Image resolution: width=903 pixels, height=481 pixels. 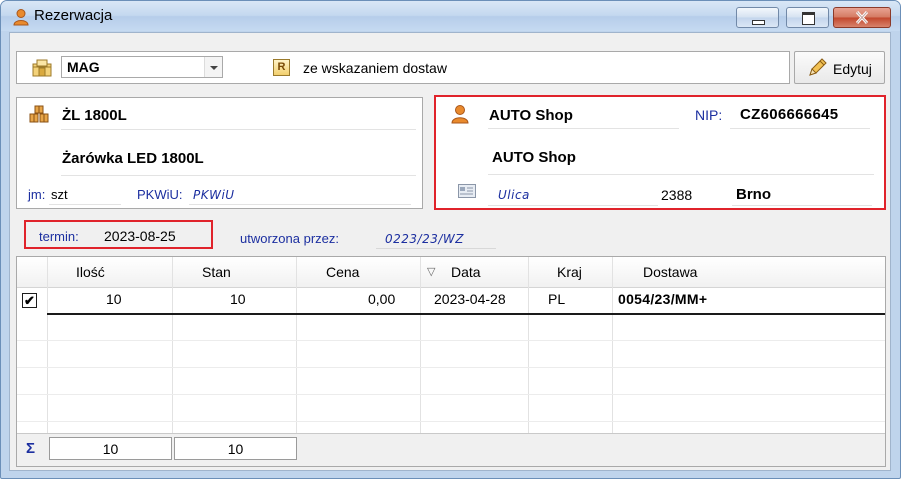 What do you see at coordinates (238, 299) in the screenshot?
I see `cell-stan: 10` at bounding box center [238, 299].